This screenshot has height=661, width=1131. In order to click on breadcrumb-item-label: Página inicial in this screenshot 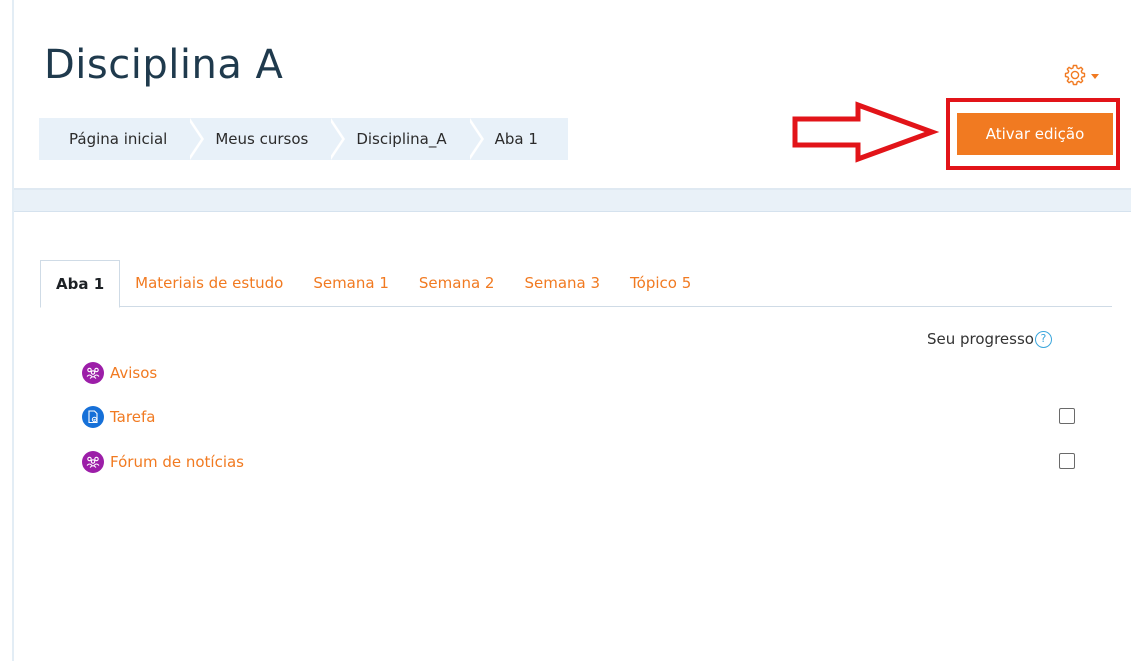, I will do `click(118, 139)`.